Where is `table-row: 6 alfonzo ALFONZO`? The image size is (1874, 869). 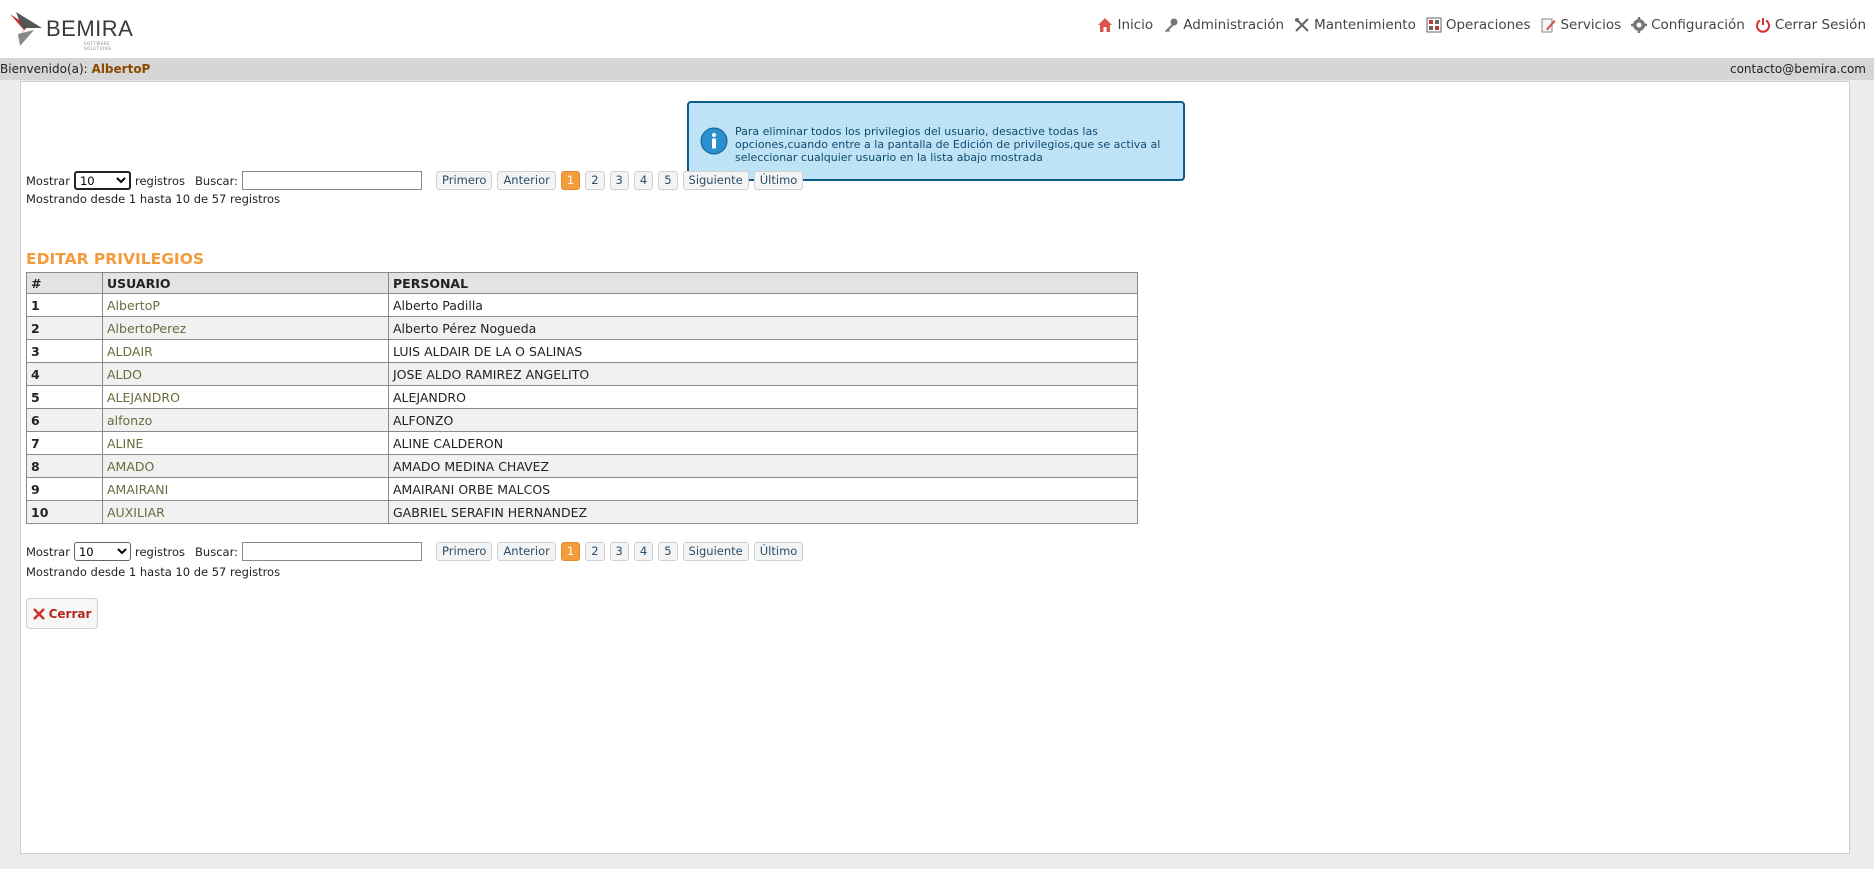
table-row: 6 alfonzo ALFONZO is located at coordinates (582, 420).